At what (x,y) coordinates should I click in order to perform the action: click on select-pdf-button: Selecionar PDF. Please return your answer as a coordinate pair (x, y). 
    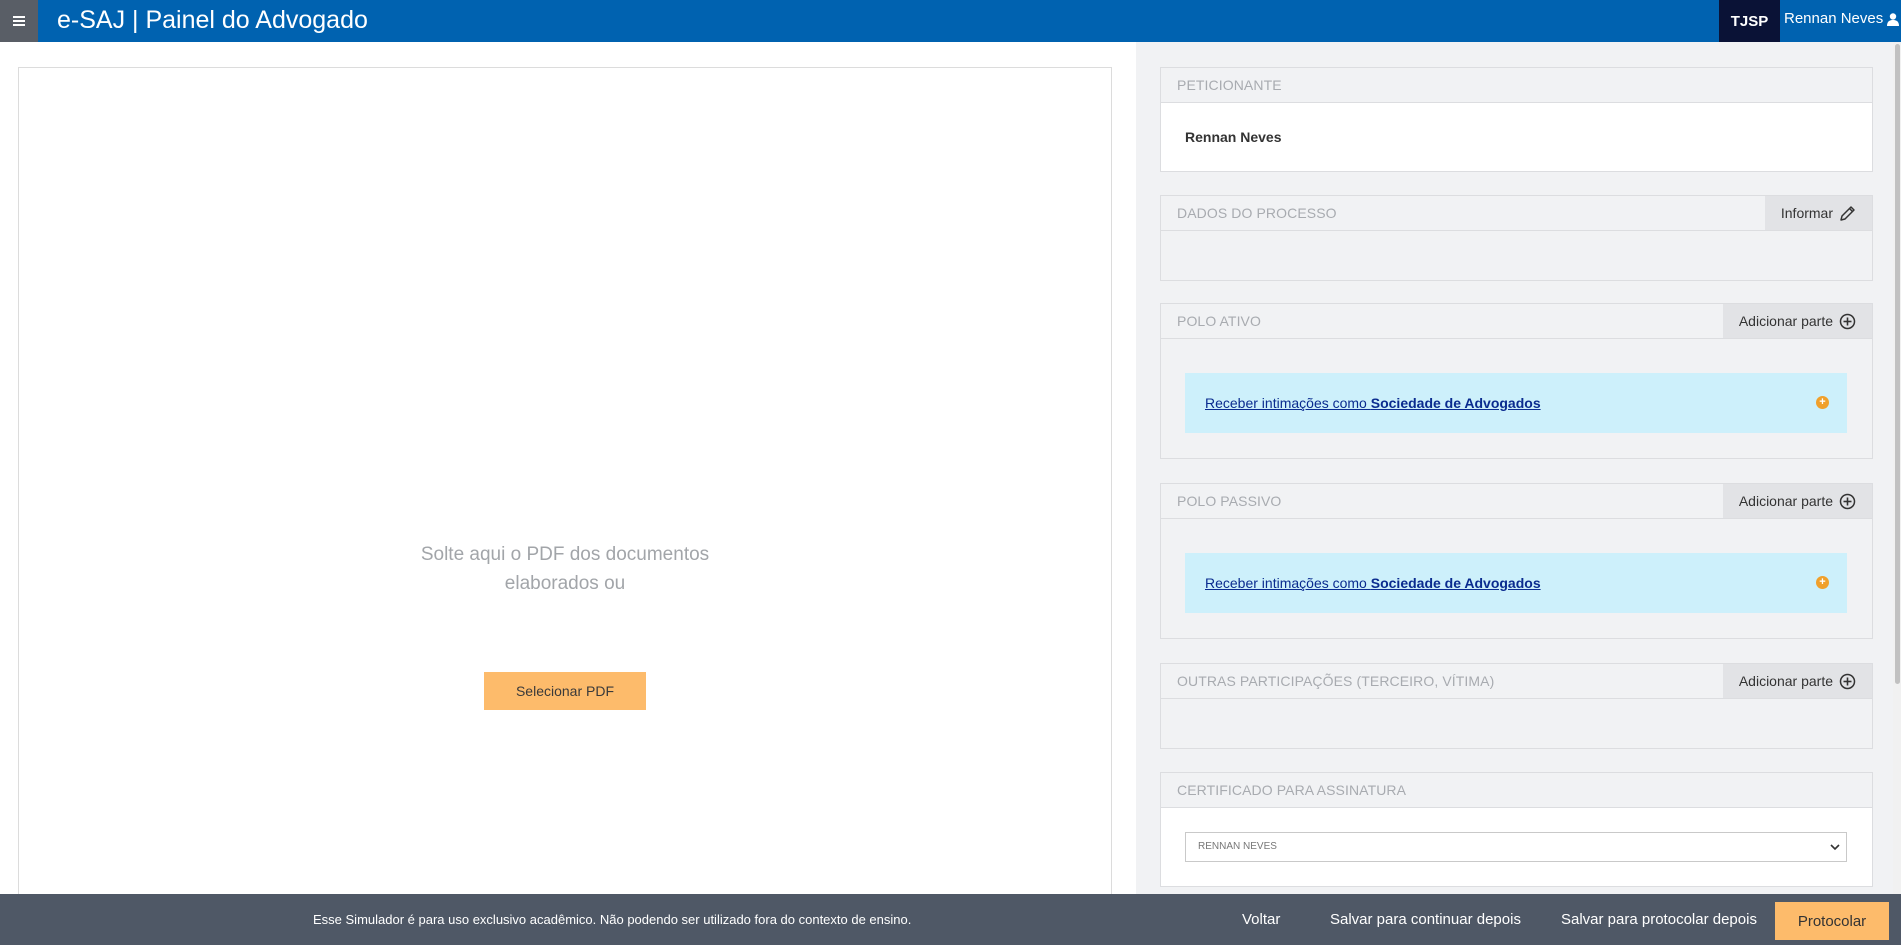
    Looking at the image, I should click on (565, 691).